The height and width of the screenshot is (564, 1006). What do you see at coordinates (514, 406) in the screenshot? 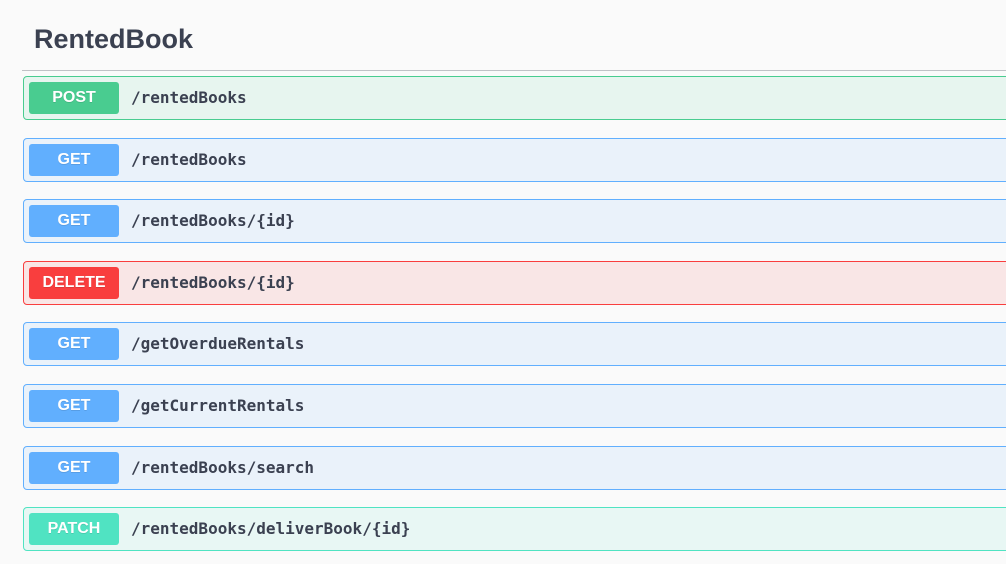
I see `operation-get-current-rentals: GET /getCurrentRentals` at bounding box center [514, 406].